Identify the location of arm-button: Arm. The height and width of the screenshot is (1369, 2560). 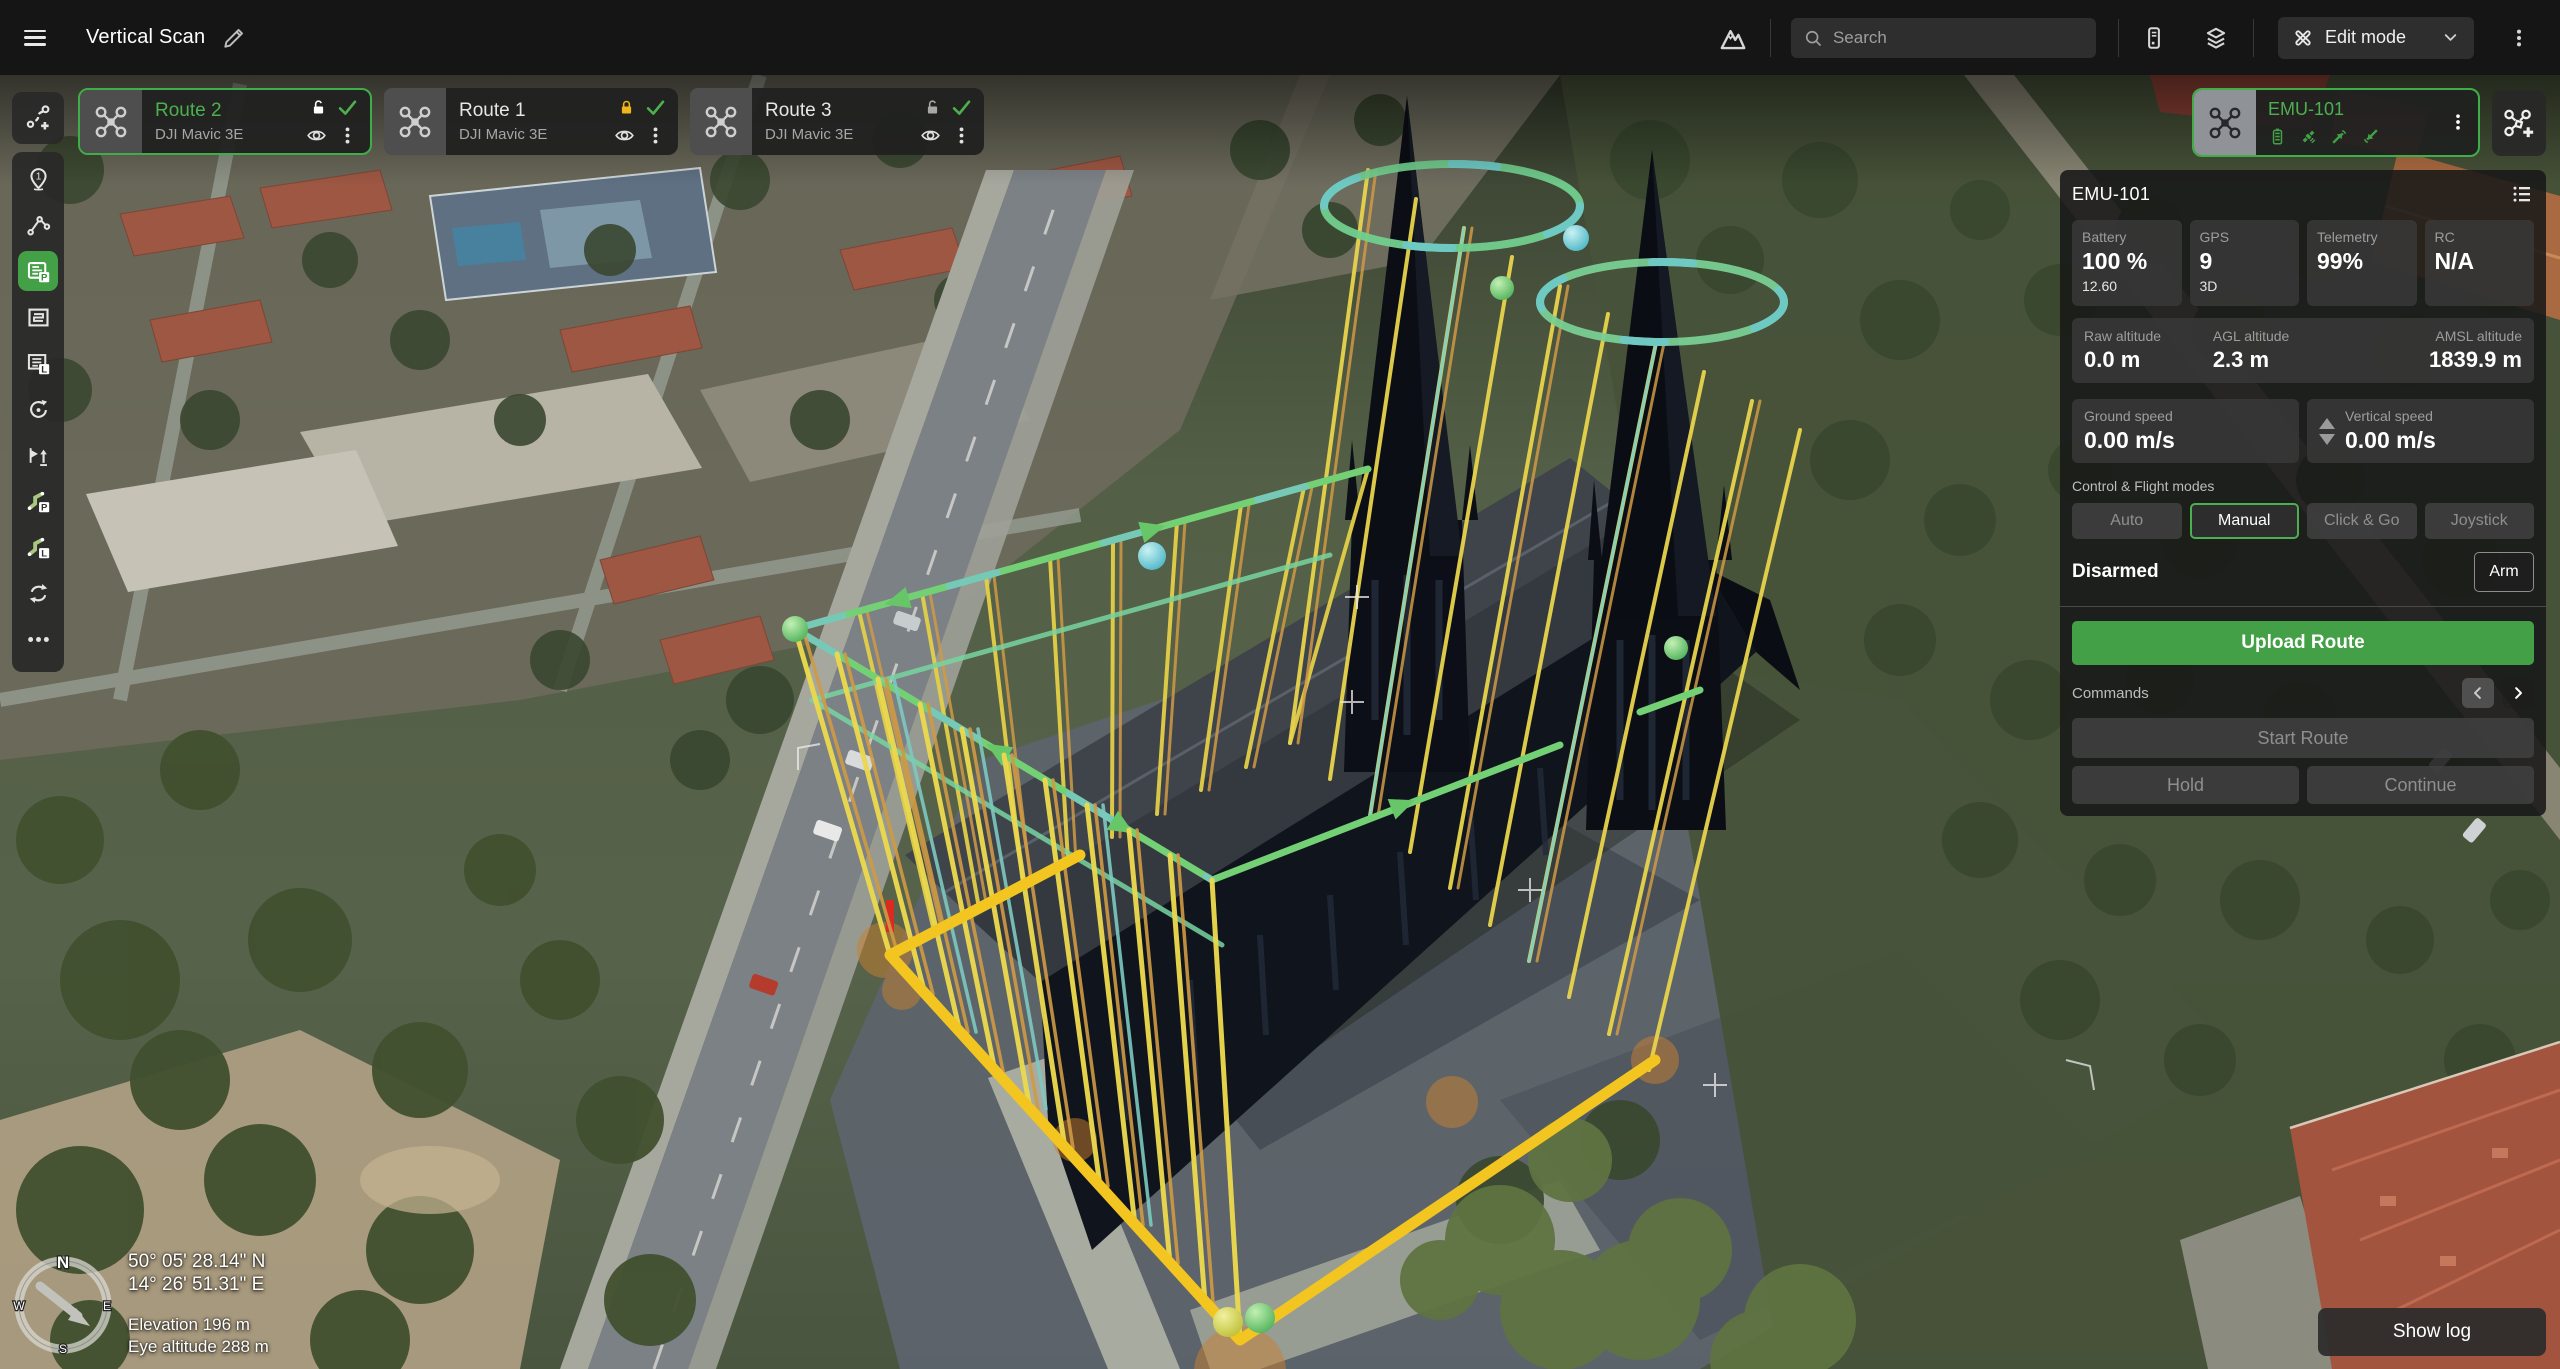
(2504, 572).